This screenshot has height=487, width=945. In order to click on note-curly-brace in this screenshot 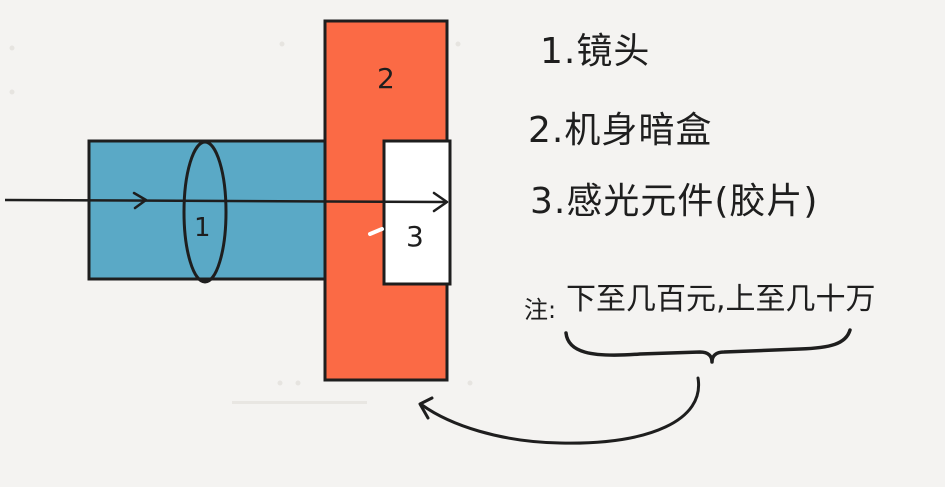, I will do `click(708, 346)`.